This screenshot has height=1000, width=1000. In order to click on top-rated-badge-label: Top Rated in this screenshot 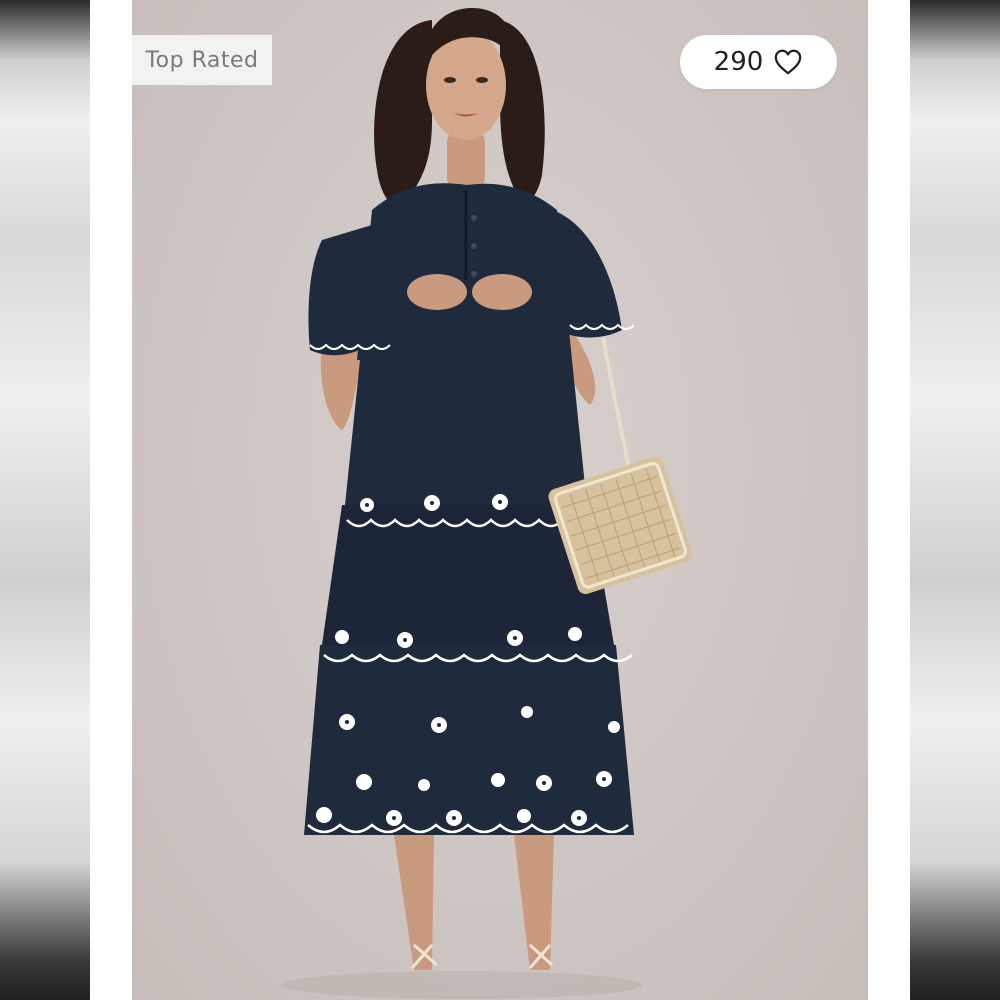, I will do `click(202, 60)`.